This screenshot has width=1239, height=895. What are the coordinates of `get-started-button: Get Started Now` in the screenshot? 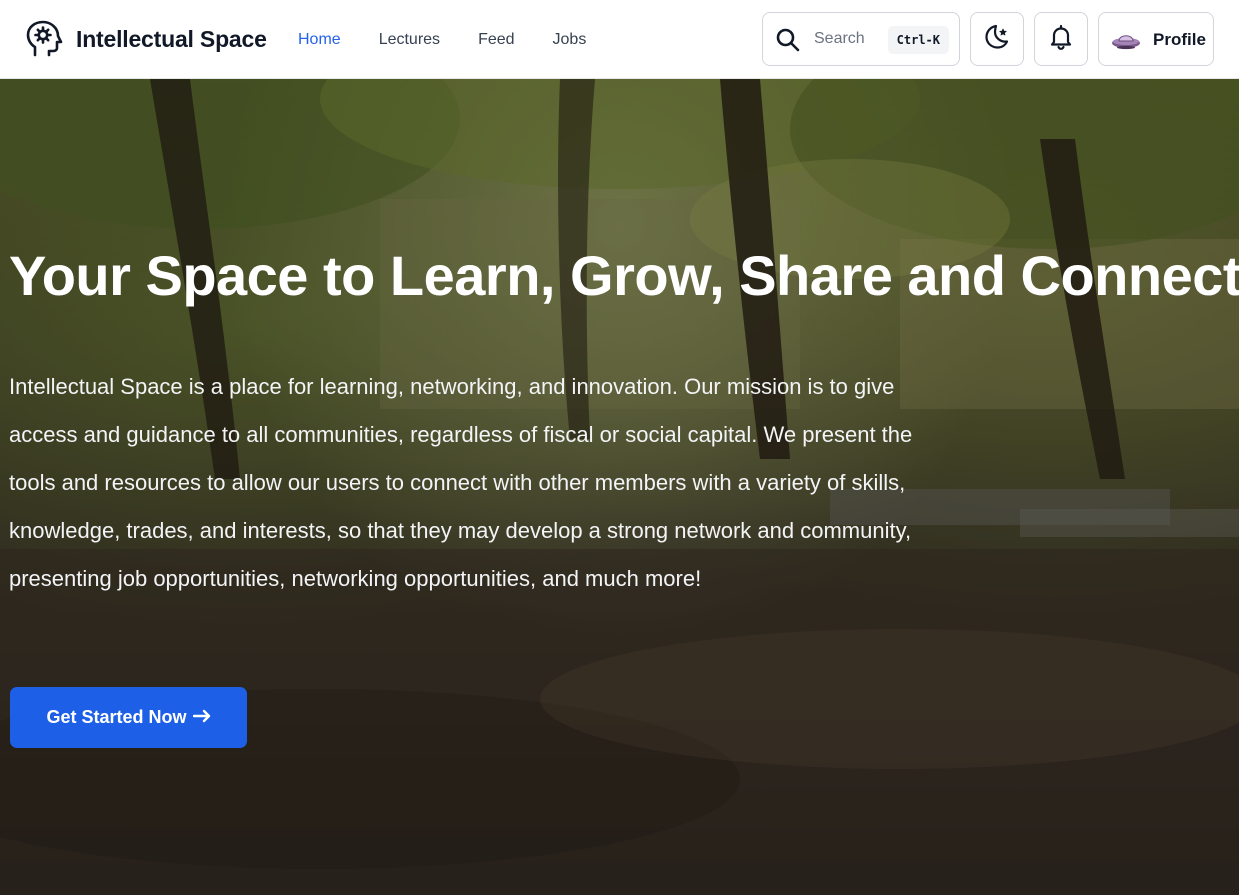 It's located at (128, 717).